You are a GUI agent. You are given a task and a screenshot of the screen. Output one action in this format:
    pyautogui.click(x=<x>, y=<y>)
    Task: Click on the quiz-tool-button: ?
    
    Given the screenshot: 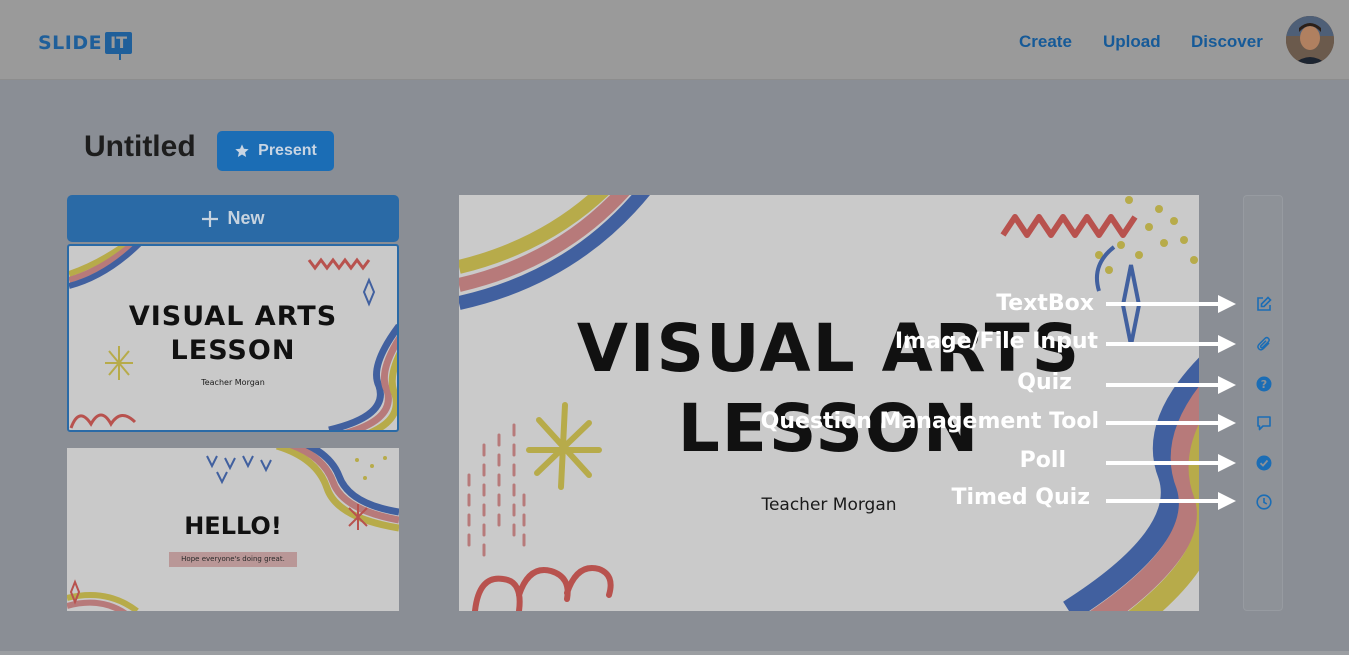 What is the action you would take?
    pyautogui.click(x=1264, y=384)
    